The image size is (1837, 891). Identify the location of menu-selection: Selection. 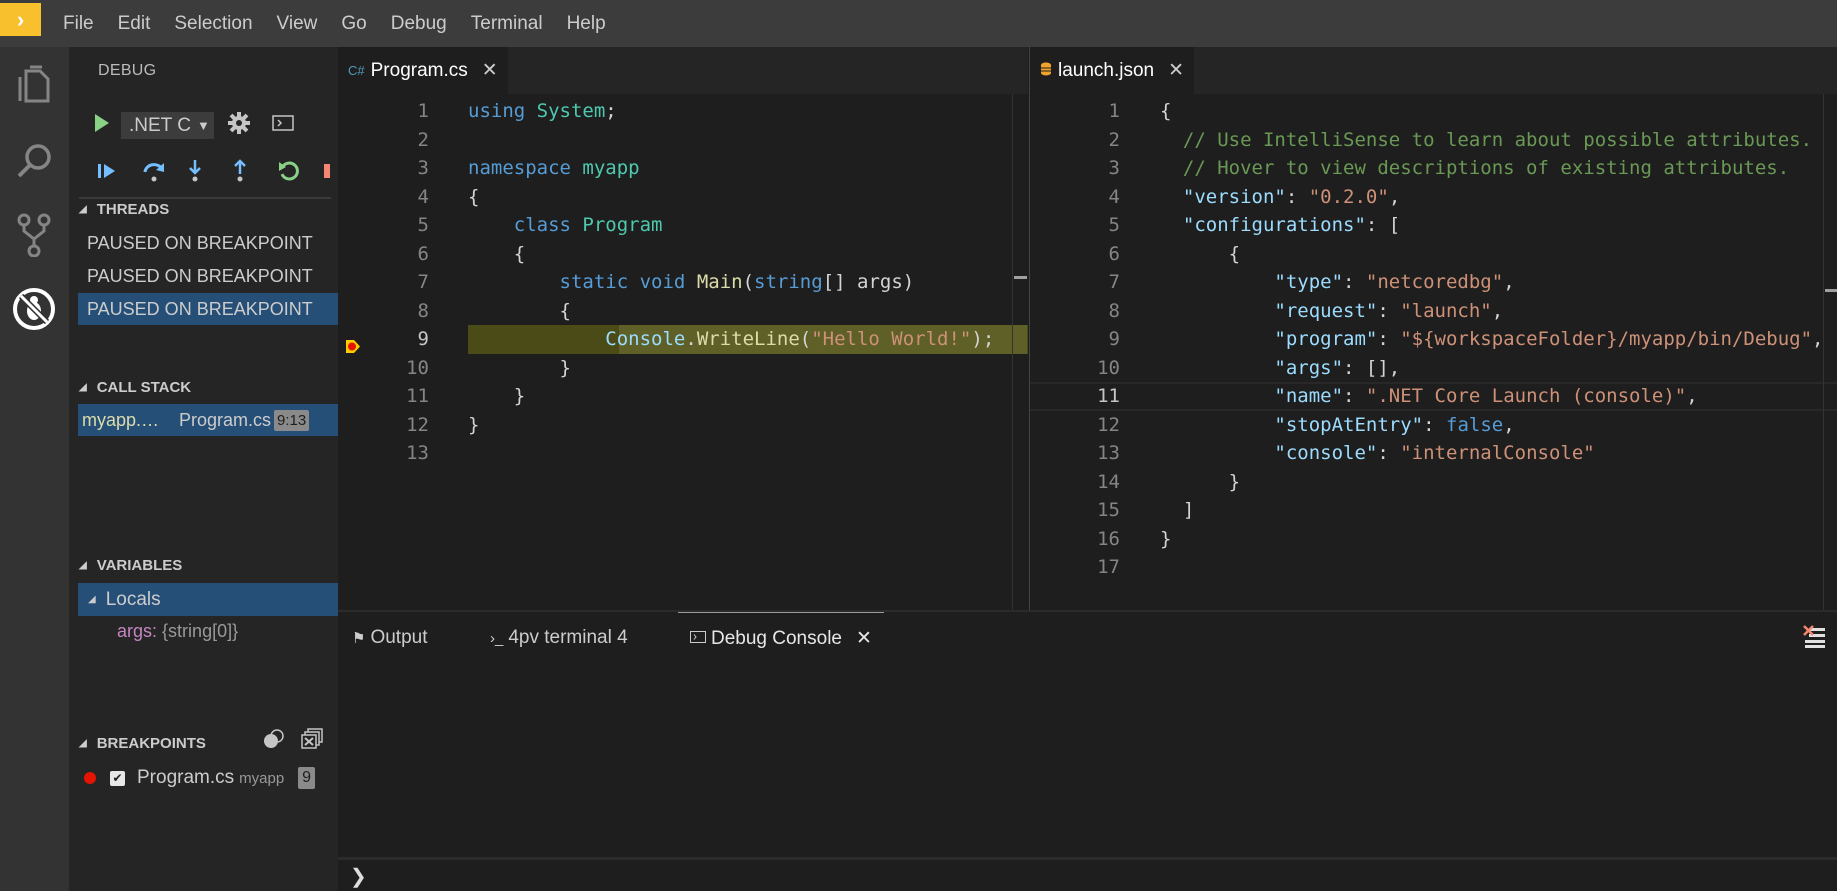
(213, 23).